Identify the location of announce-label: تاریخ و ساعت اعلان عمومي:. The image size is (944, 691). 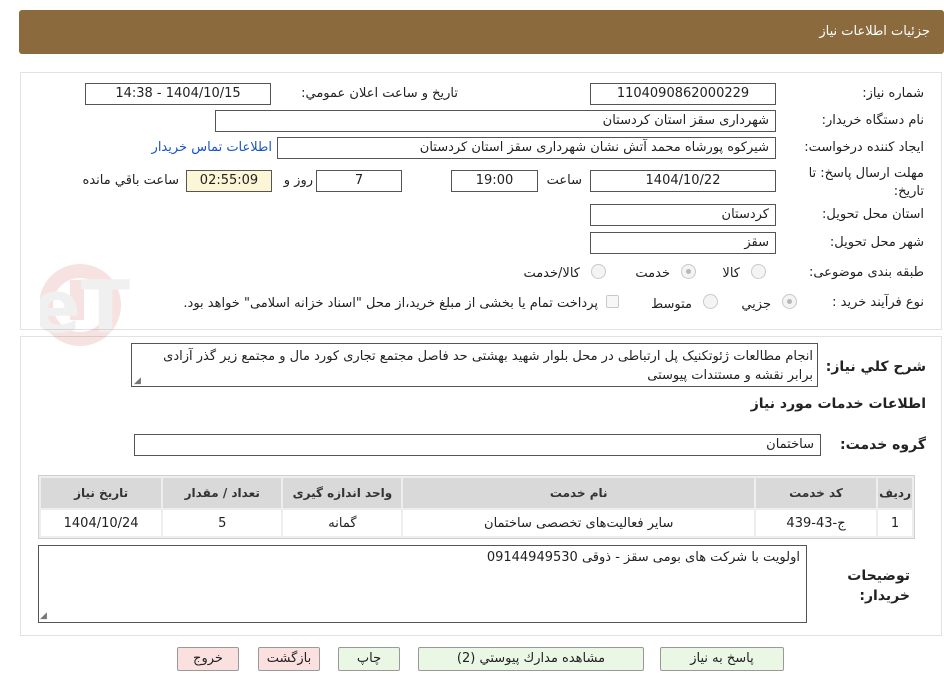
(379, 93).